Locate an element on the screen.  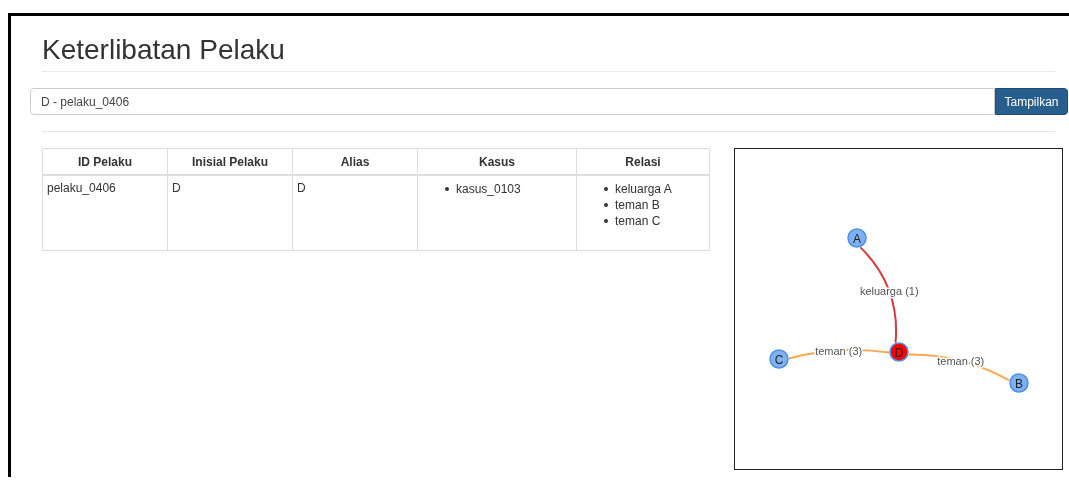
graph-node: D is located at coordinates (899, 352).